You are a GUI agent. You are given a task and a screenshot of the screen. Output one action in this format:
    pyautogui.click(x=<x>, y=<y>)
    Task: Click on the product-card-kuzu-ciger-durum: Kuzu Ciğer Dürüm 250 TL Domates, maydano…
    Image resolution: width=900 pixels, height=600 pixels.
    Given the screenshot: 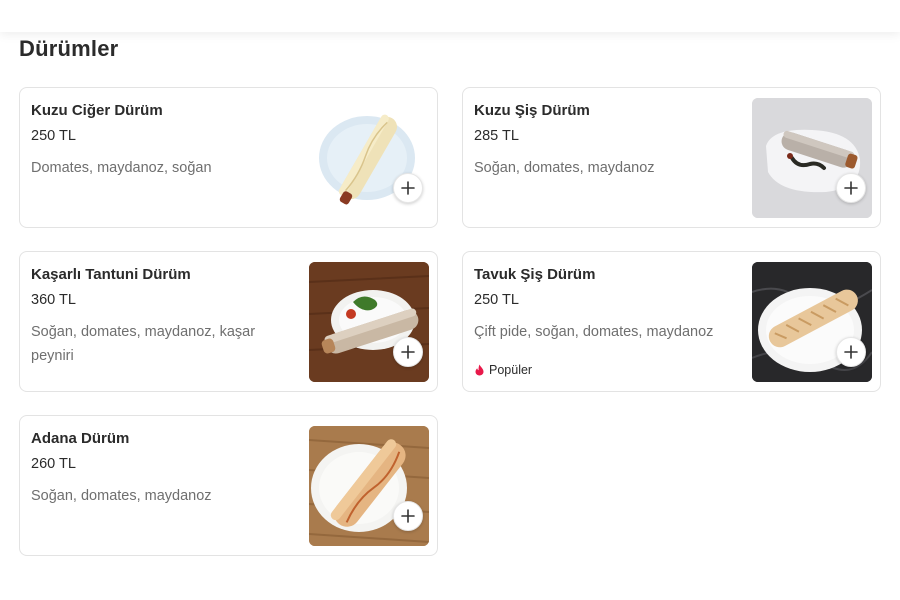 What is the action you would take?
    pyautogui.click(x=228, y=157)
    